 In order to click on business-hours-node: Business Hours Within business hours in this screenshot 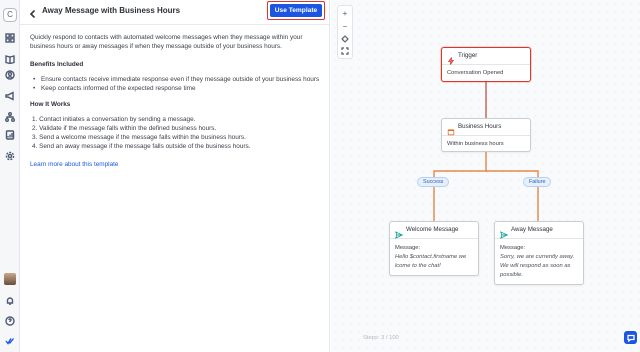, I will do `click(486, 135)`.